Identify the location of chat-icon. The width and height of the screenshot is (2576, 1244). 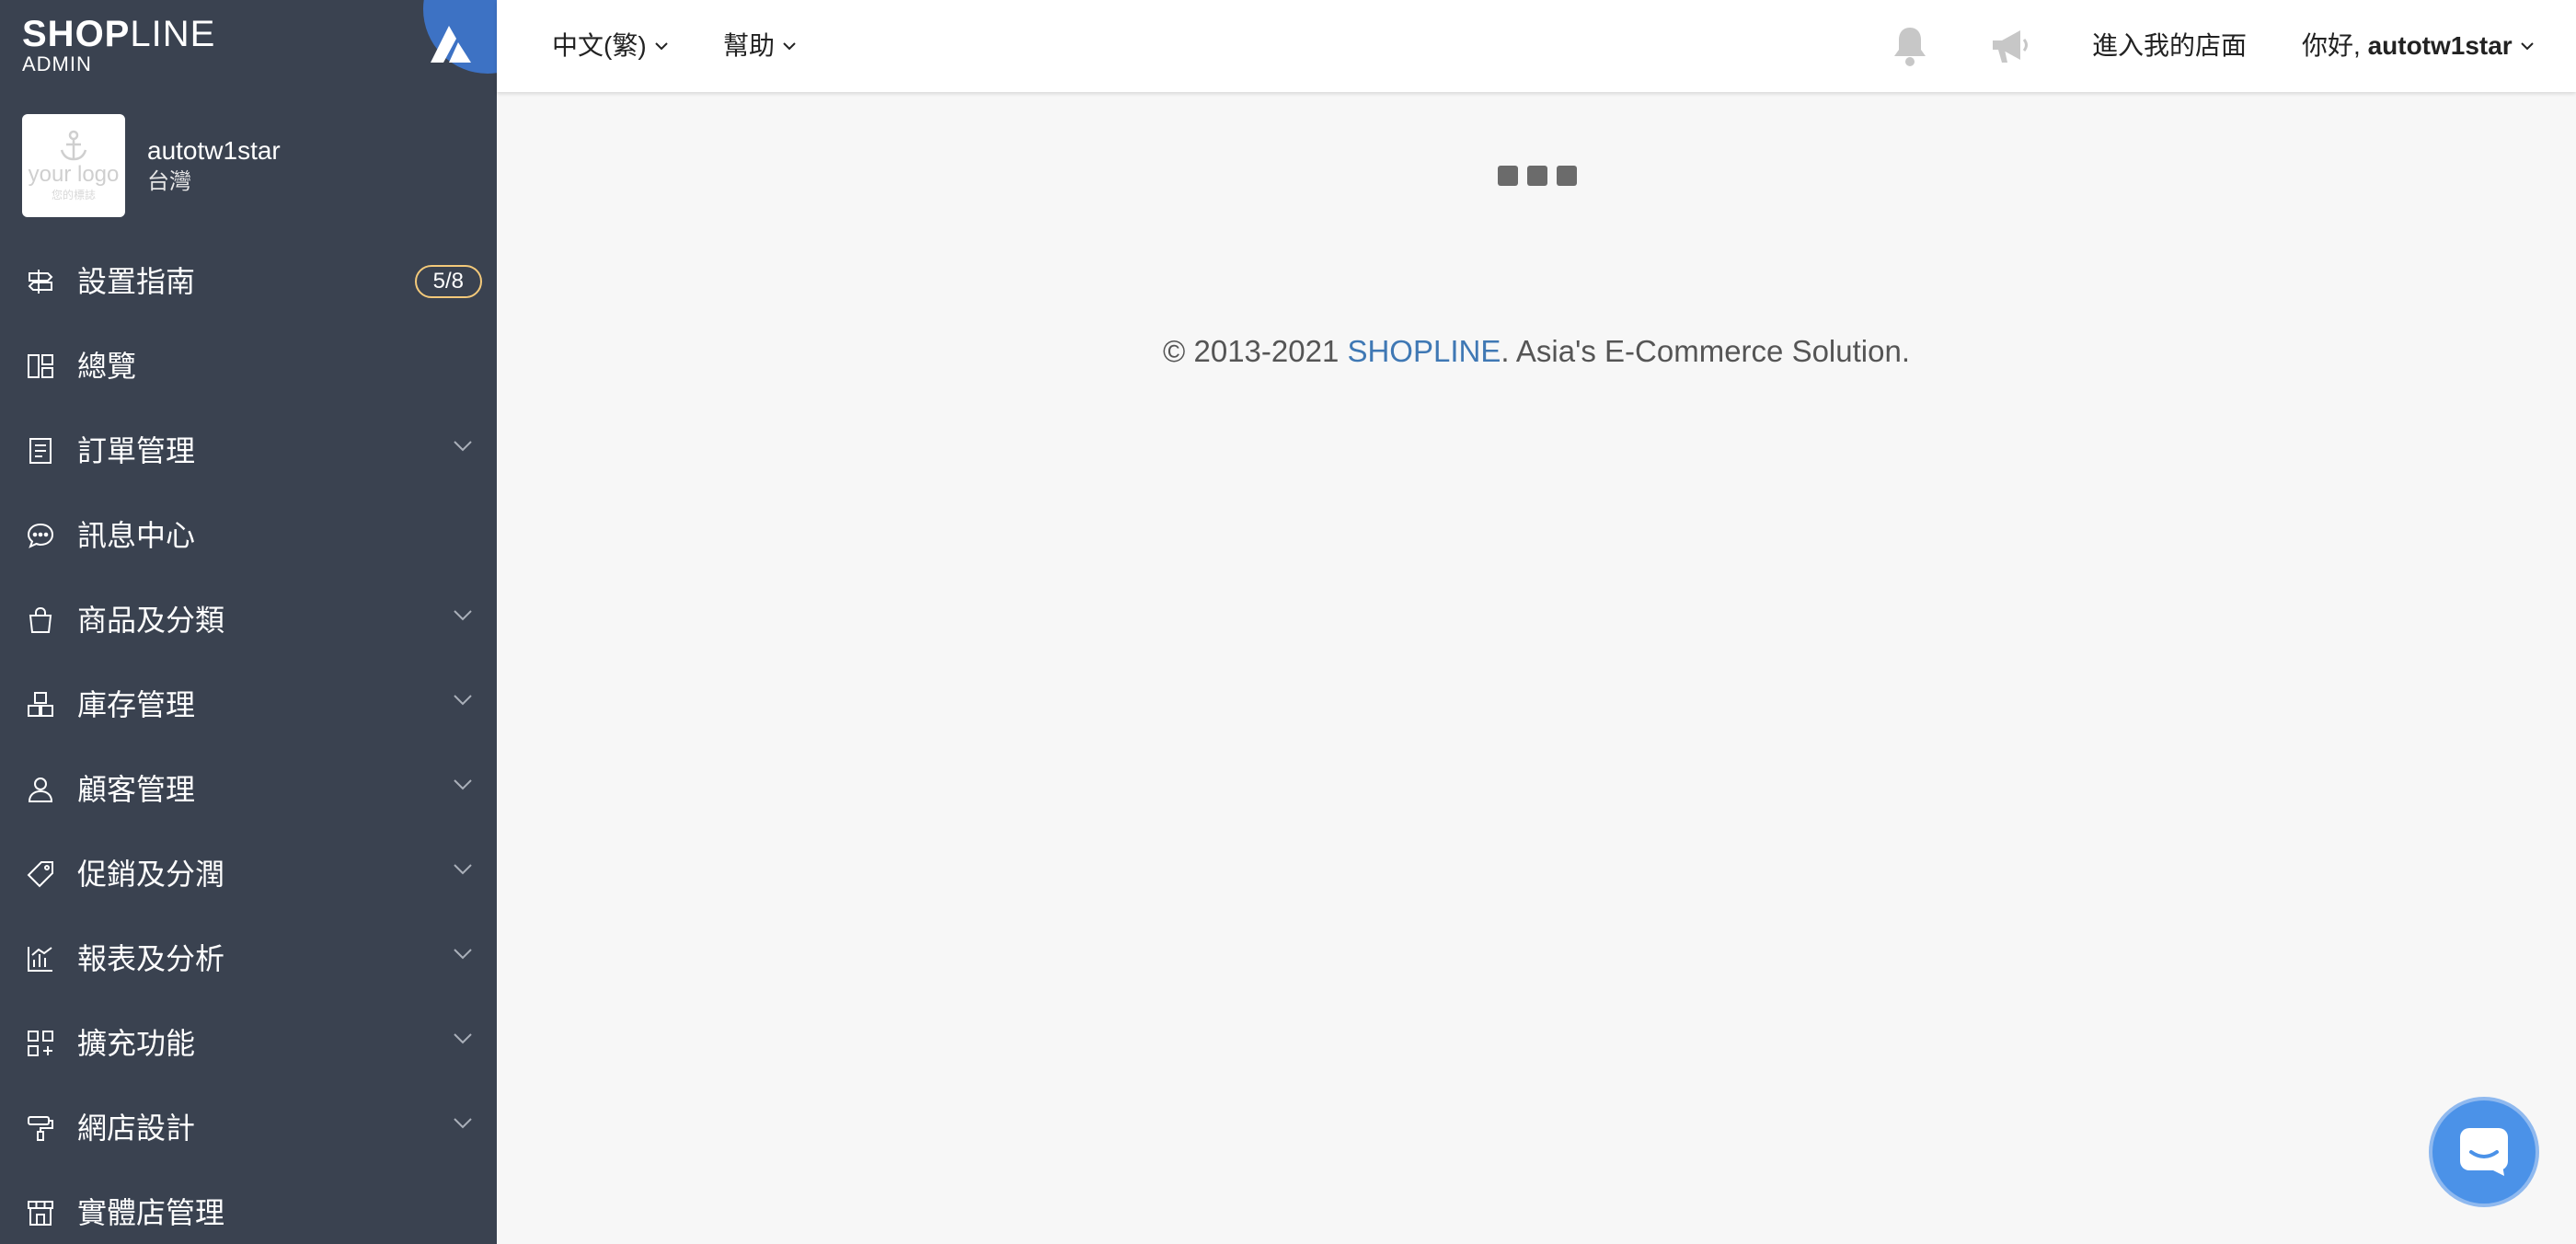
(2484, 1152).